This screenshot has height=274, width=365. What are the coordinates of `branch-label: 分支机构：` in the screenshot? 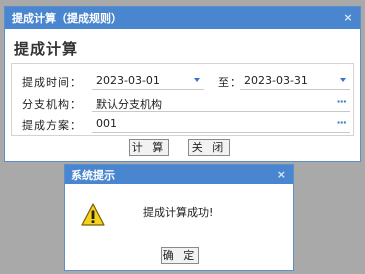 It's located at (52, 104).